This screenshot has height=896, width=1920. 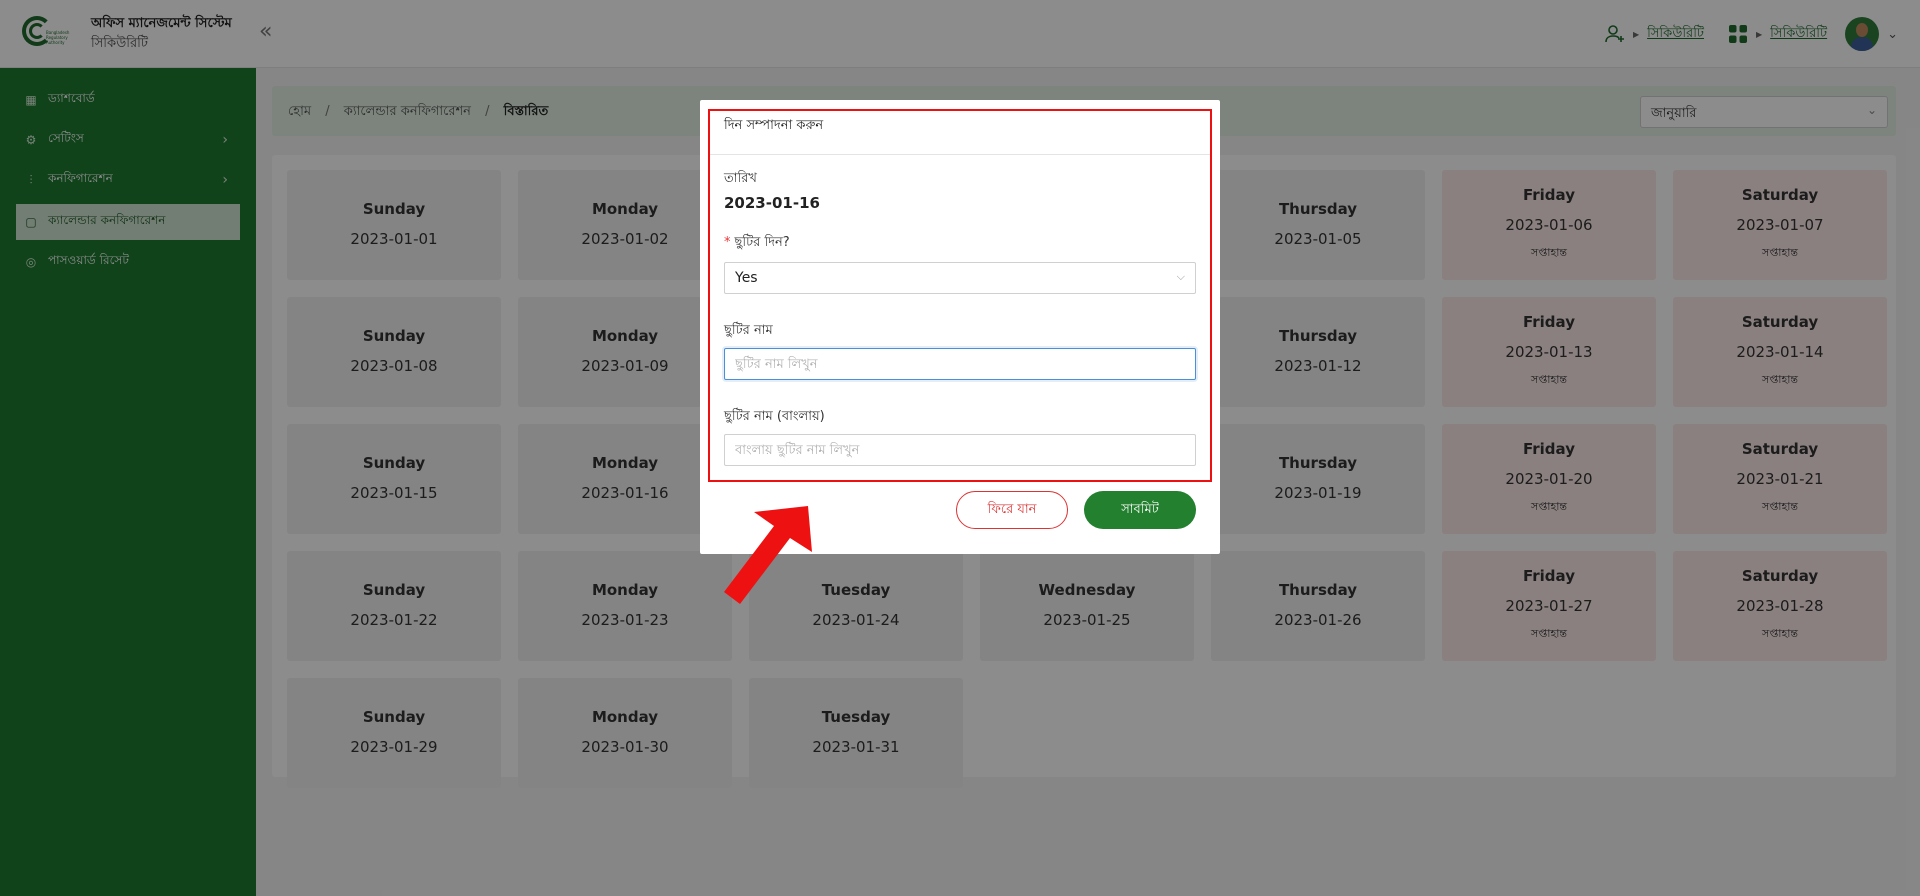 I want to click on modal-divider, so click(x=960, y=154).